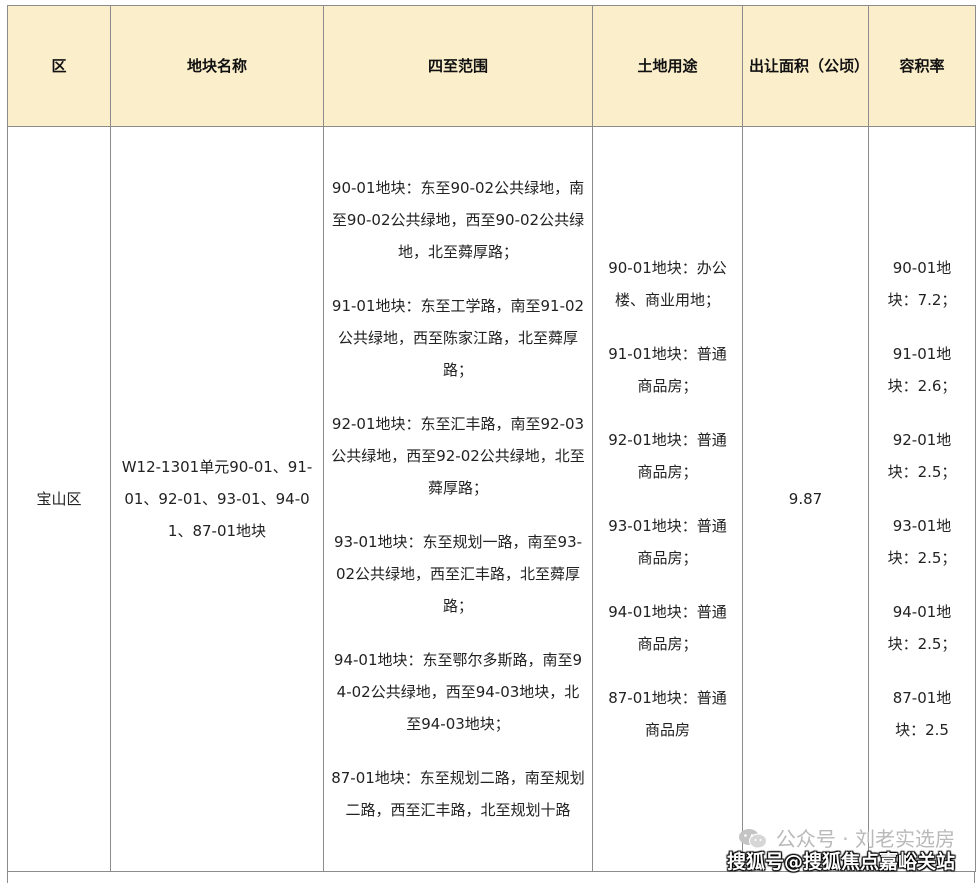 This screenshot has height=883, width=979. I want to click on header-parcel-name: 地块名称, so click(217, 66).